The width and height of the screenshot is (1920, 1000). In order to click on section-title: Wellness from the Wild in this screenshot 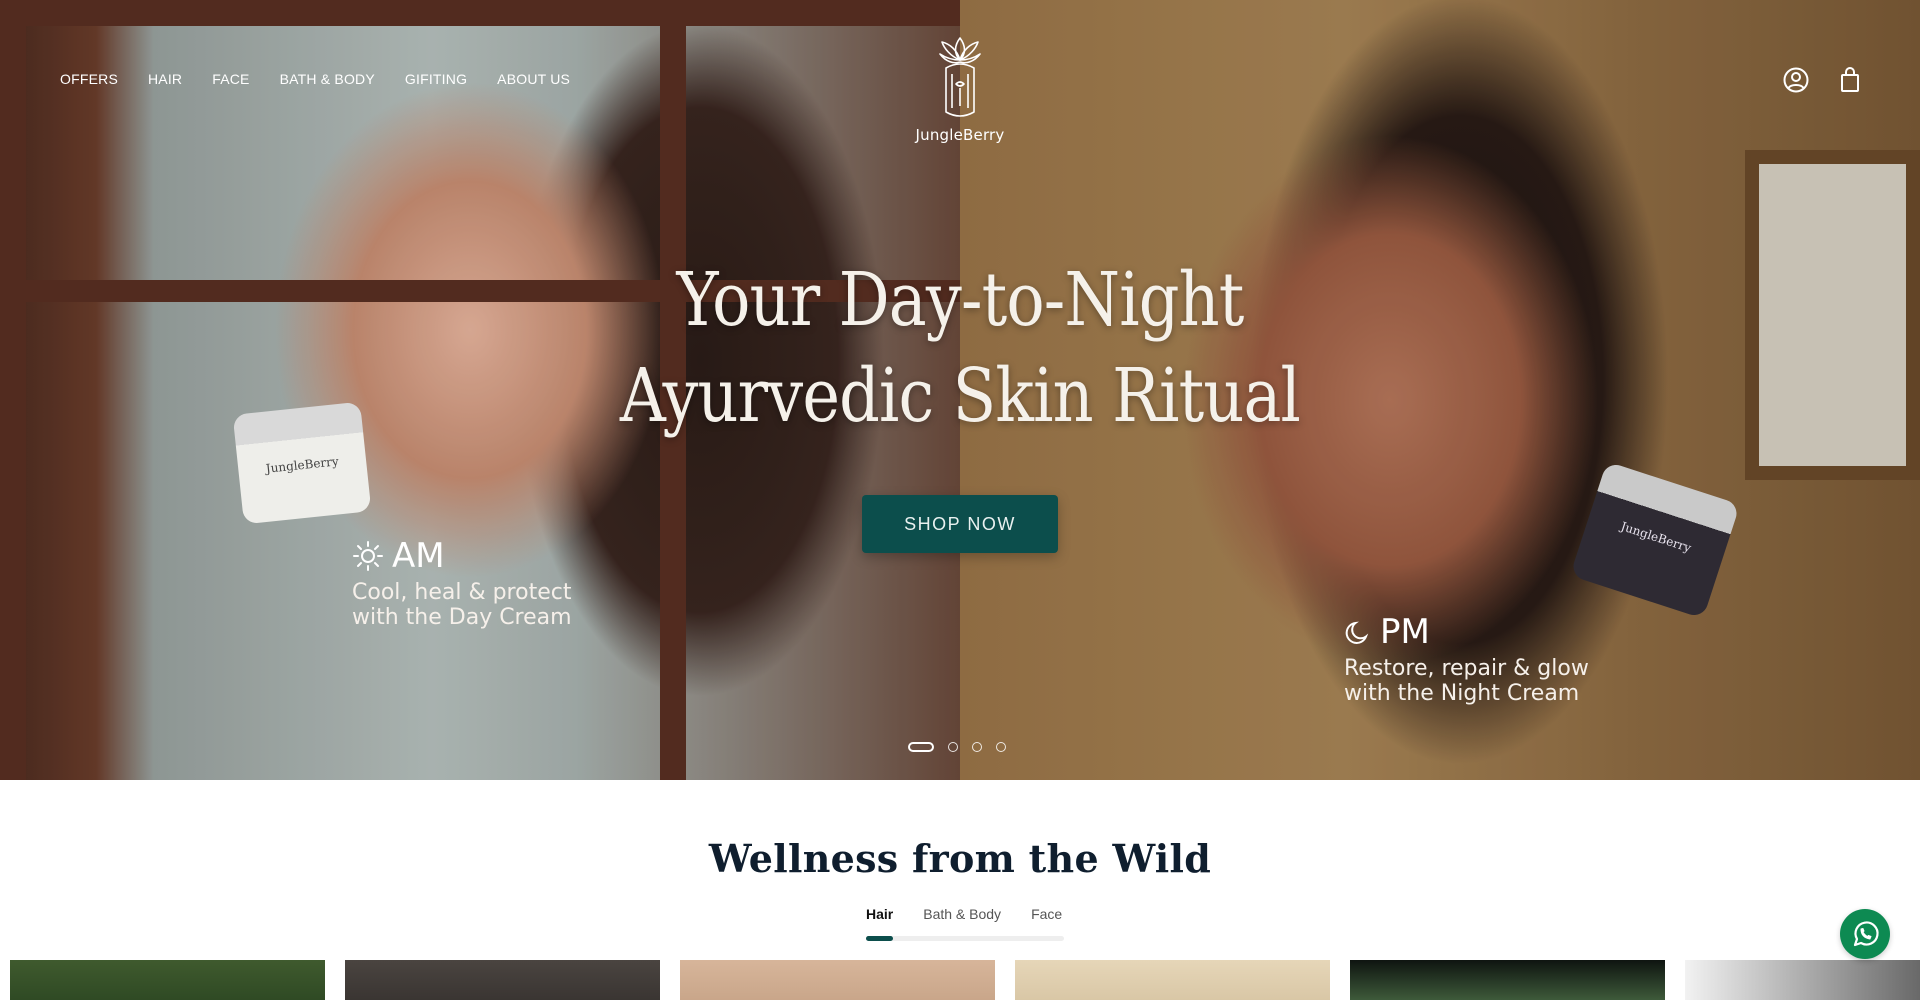, I will do `click(960, 858)`.